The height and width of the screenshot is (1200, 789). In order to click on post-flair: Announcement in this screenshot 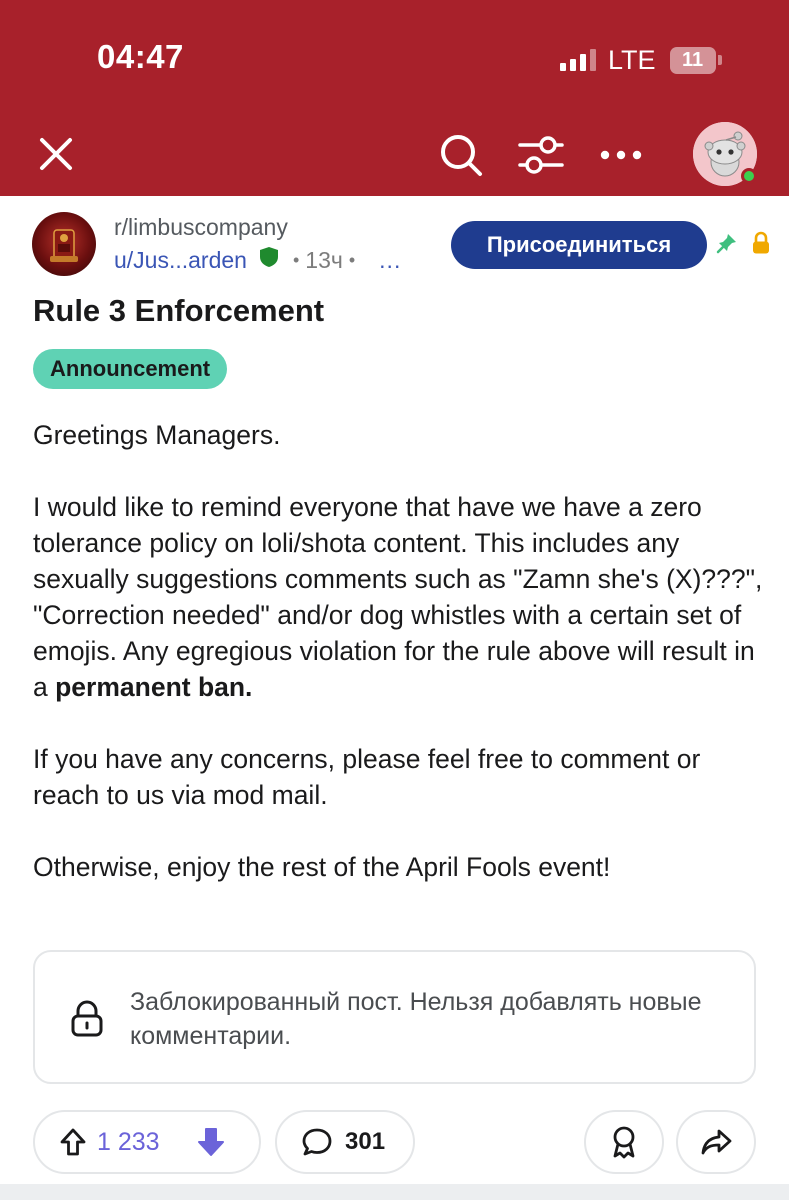, I will do `click(130, 369)`.